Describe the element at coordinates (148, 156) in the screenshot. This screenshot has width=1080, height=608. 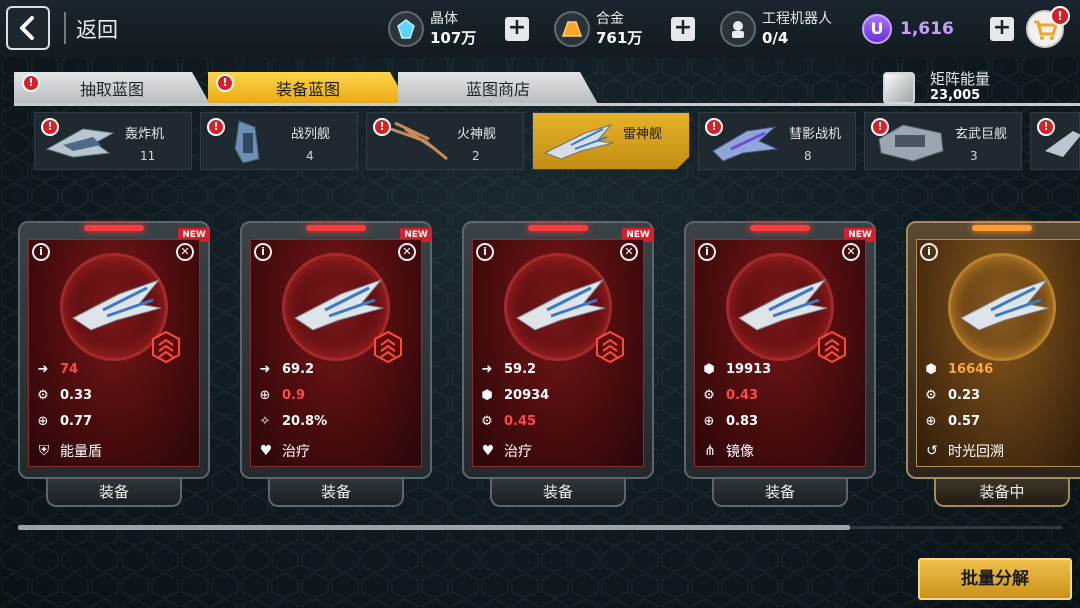
I see `ship-type-count: 11` at that location.